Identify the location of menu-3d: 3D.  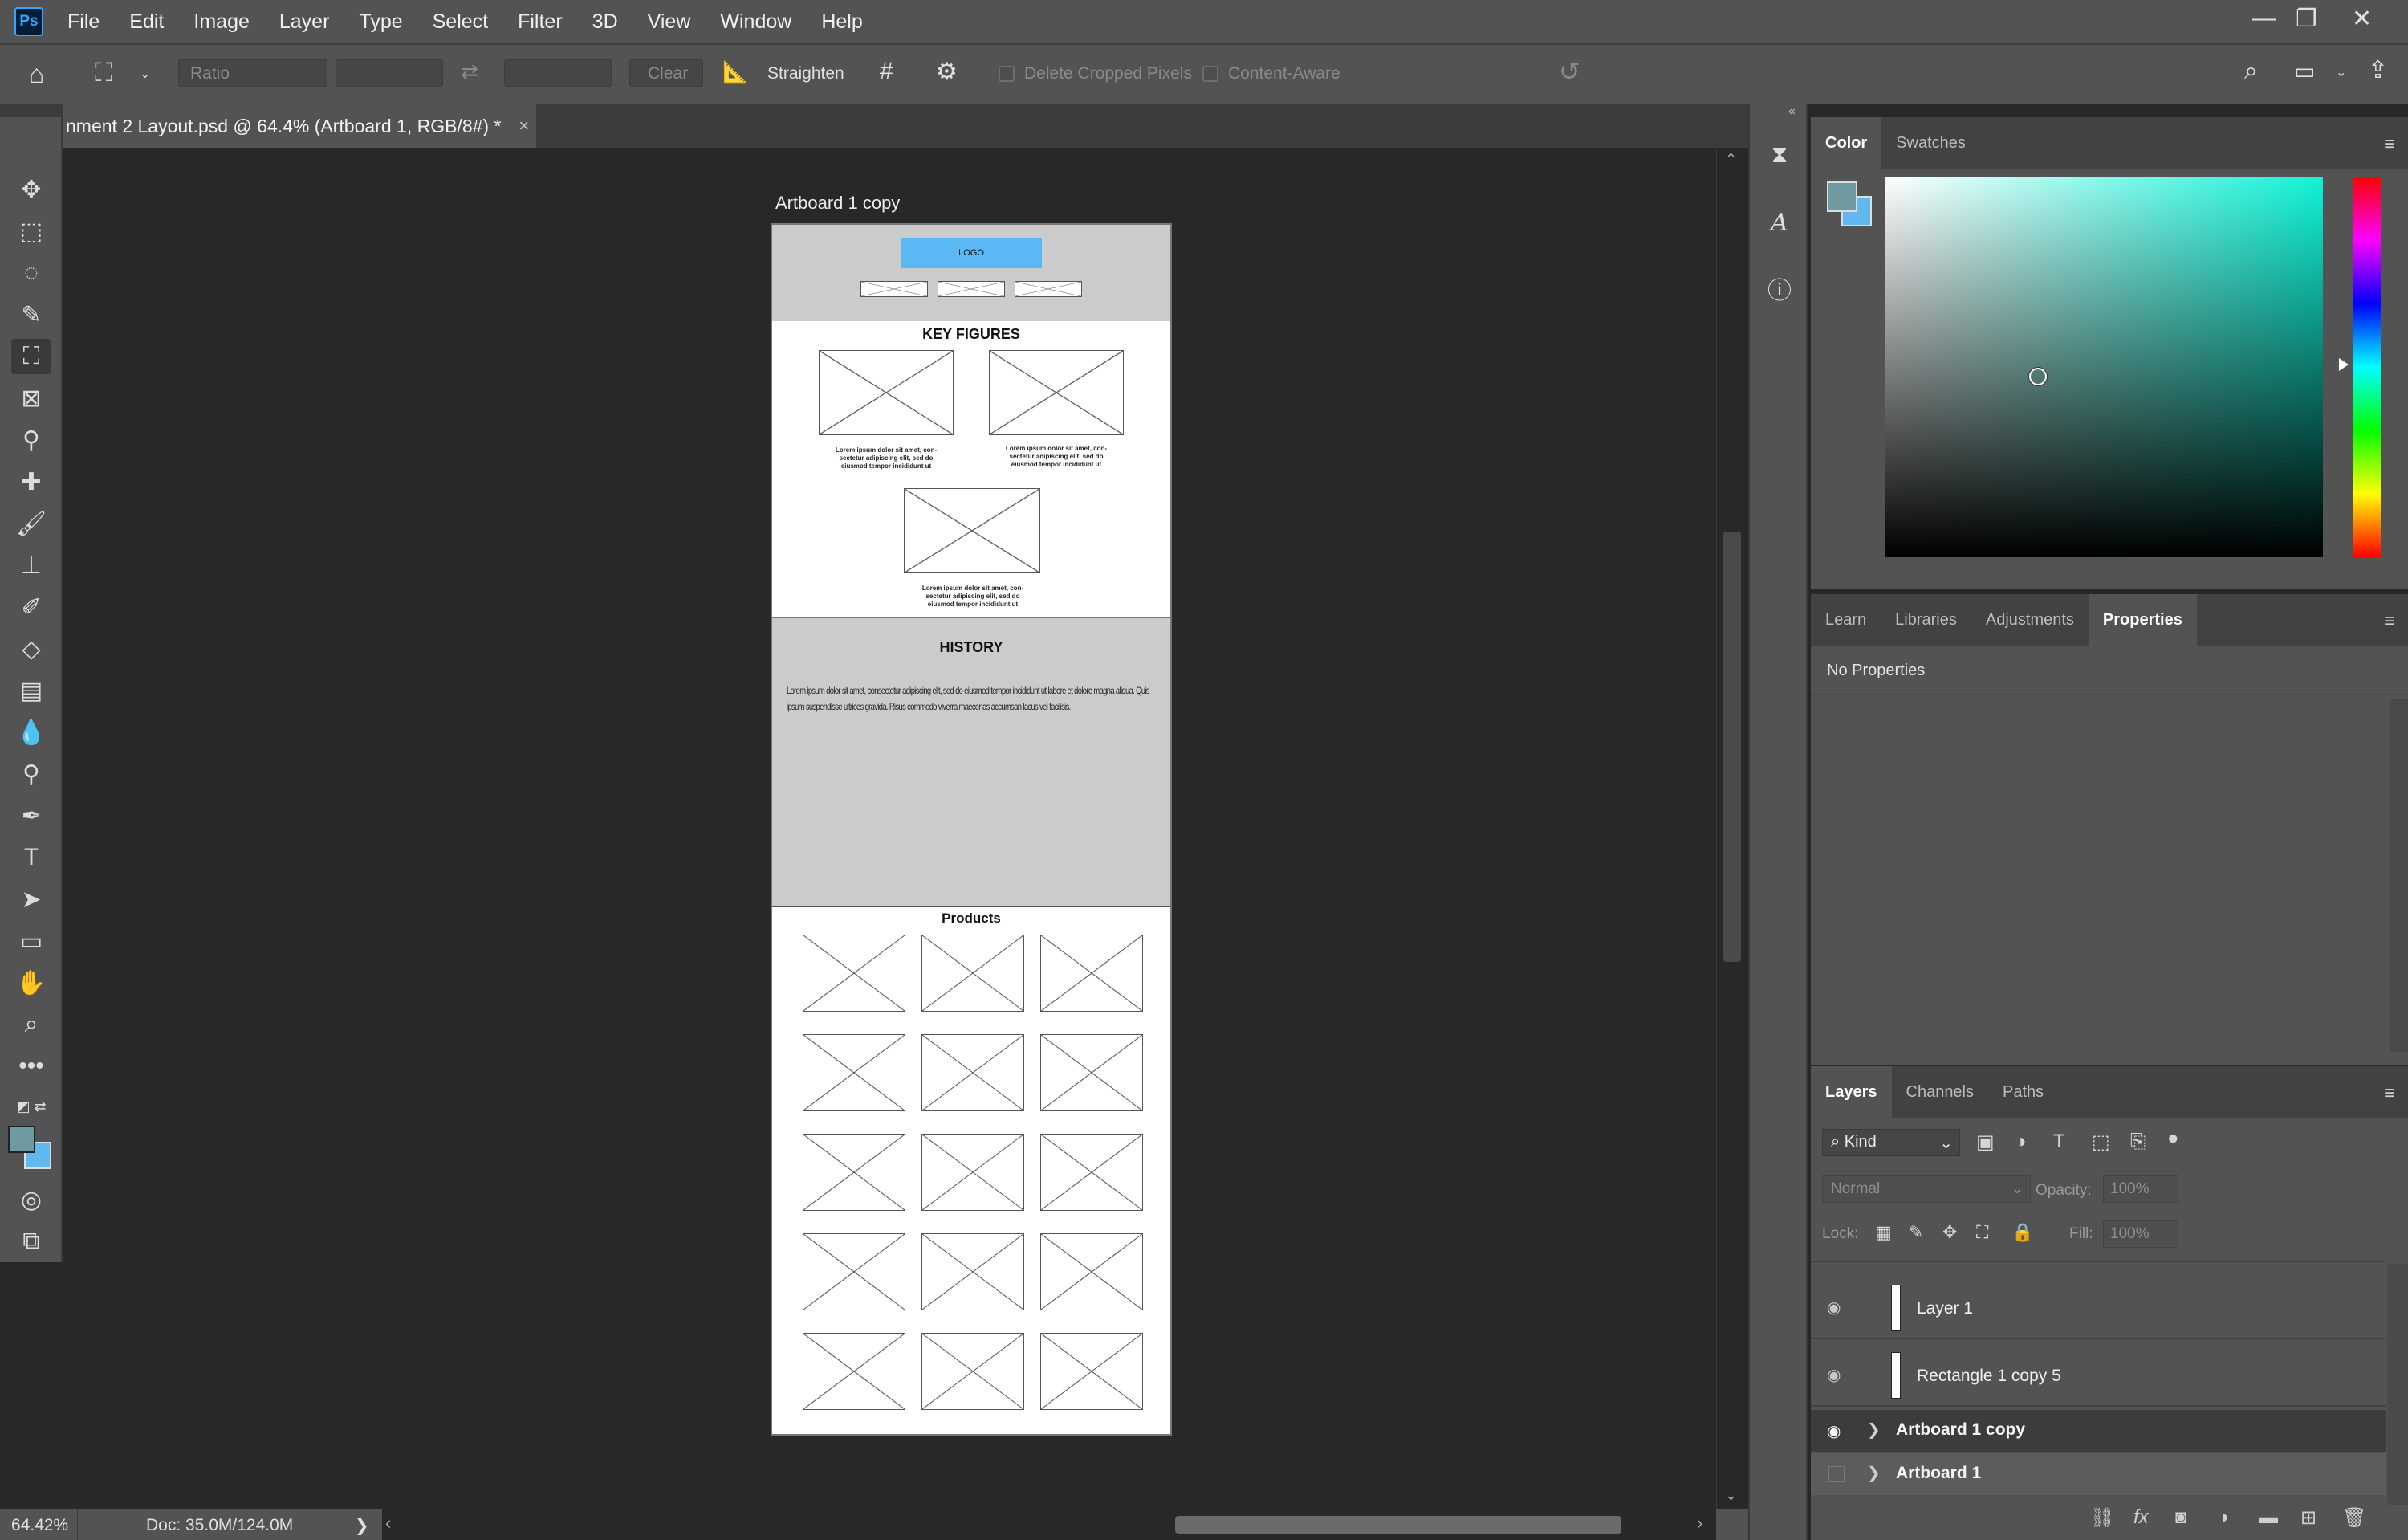
(605, 22).